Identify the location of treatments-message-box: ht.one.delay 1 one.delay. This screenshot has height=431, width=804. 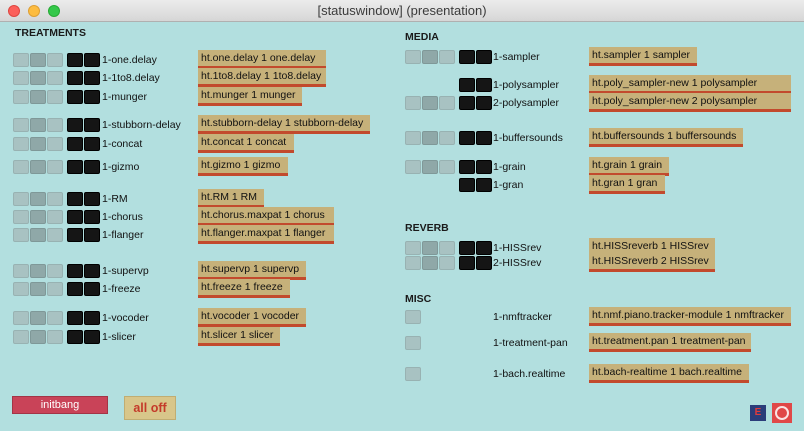
(262, 59).